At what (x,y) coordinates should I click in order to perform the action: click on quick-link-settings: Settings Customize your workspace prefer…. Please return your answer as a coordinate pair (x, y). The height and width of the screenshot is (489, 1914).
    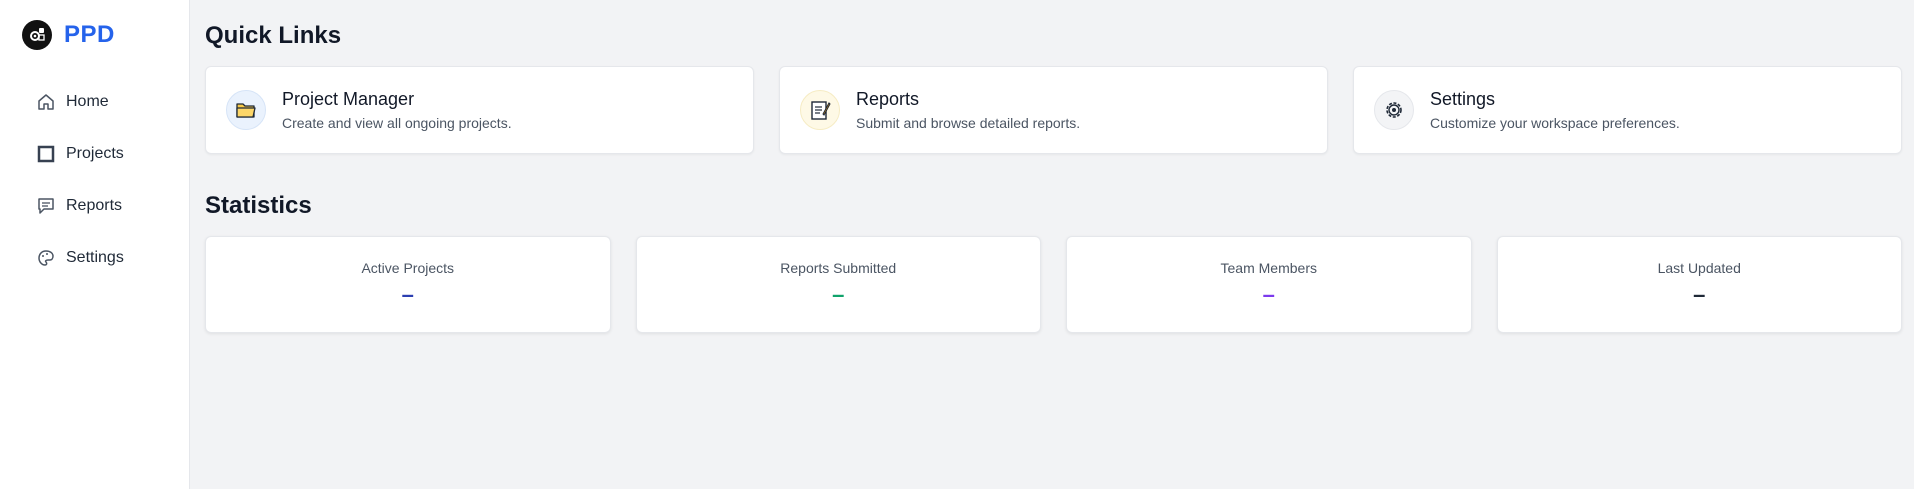
    Looking at the image, I should click on (1627, 110).